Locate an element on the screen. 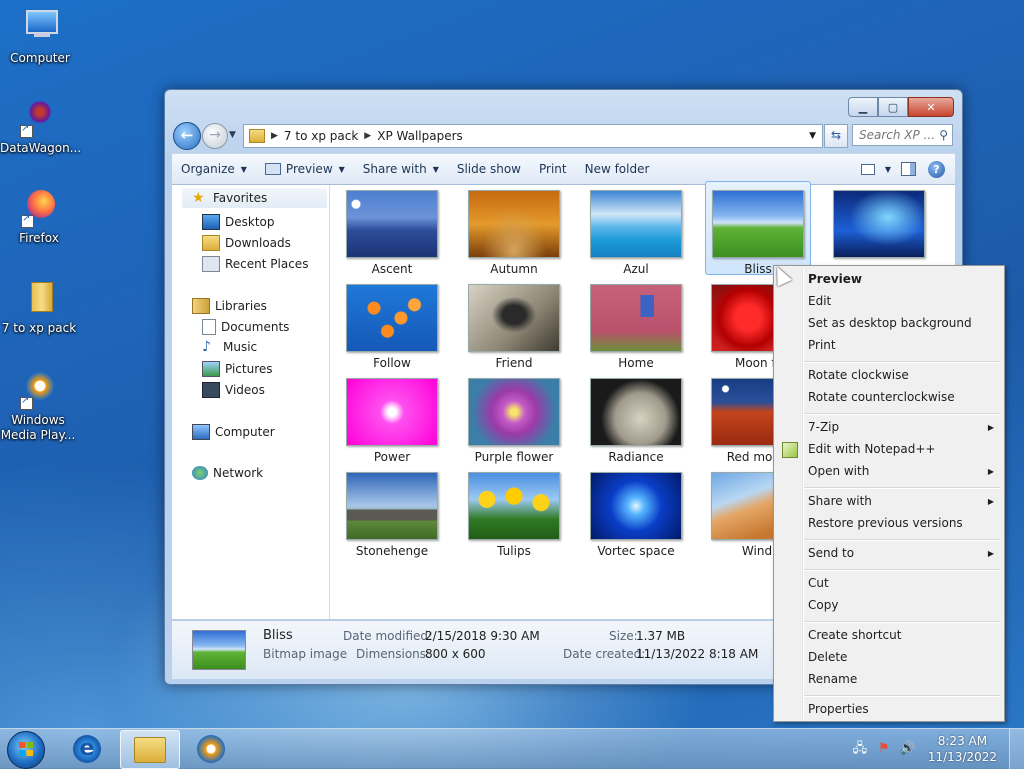 The image size is (1024, 769). file-item-tulips: Tulips is located at coordinates (514, 512).